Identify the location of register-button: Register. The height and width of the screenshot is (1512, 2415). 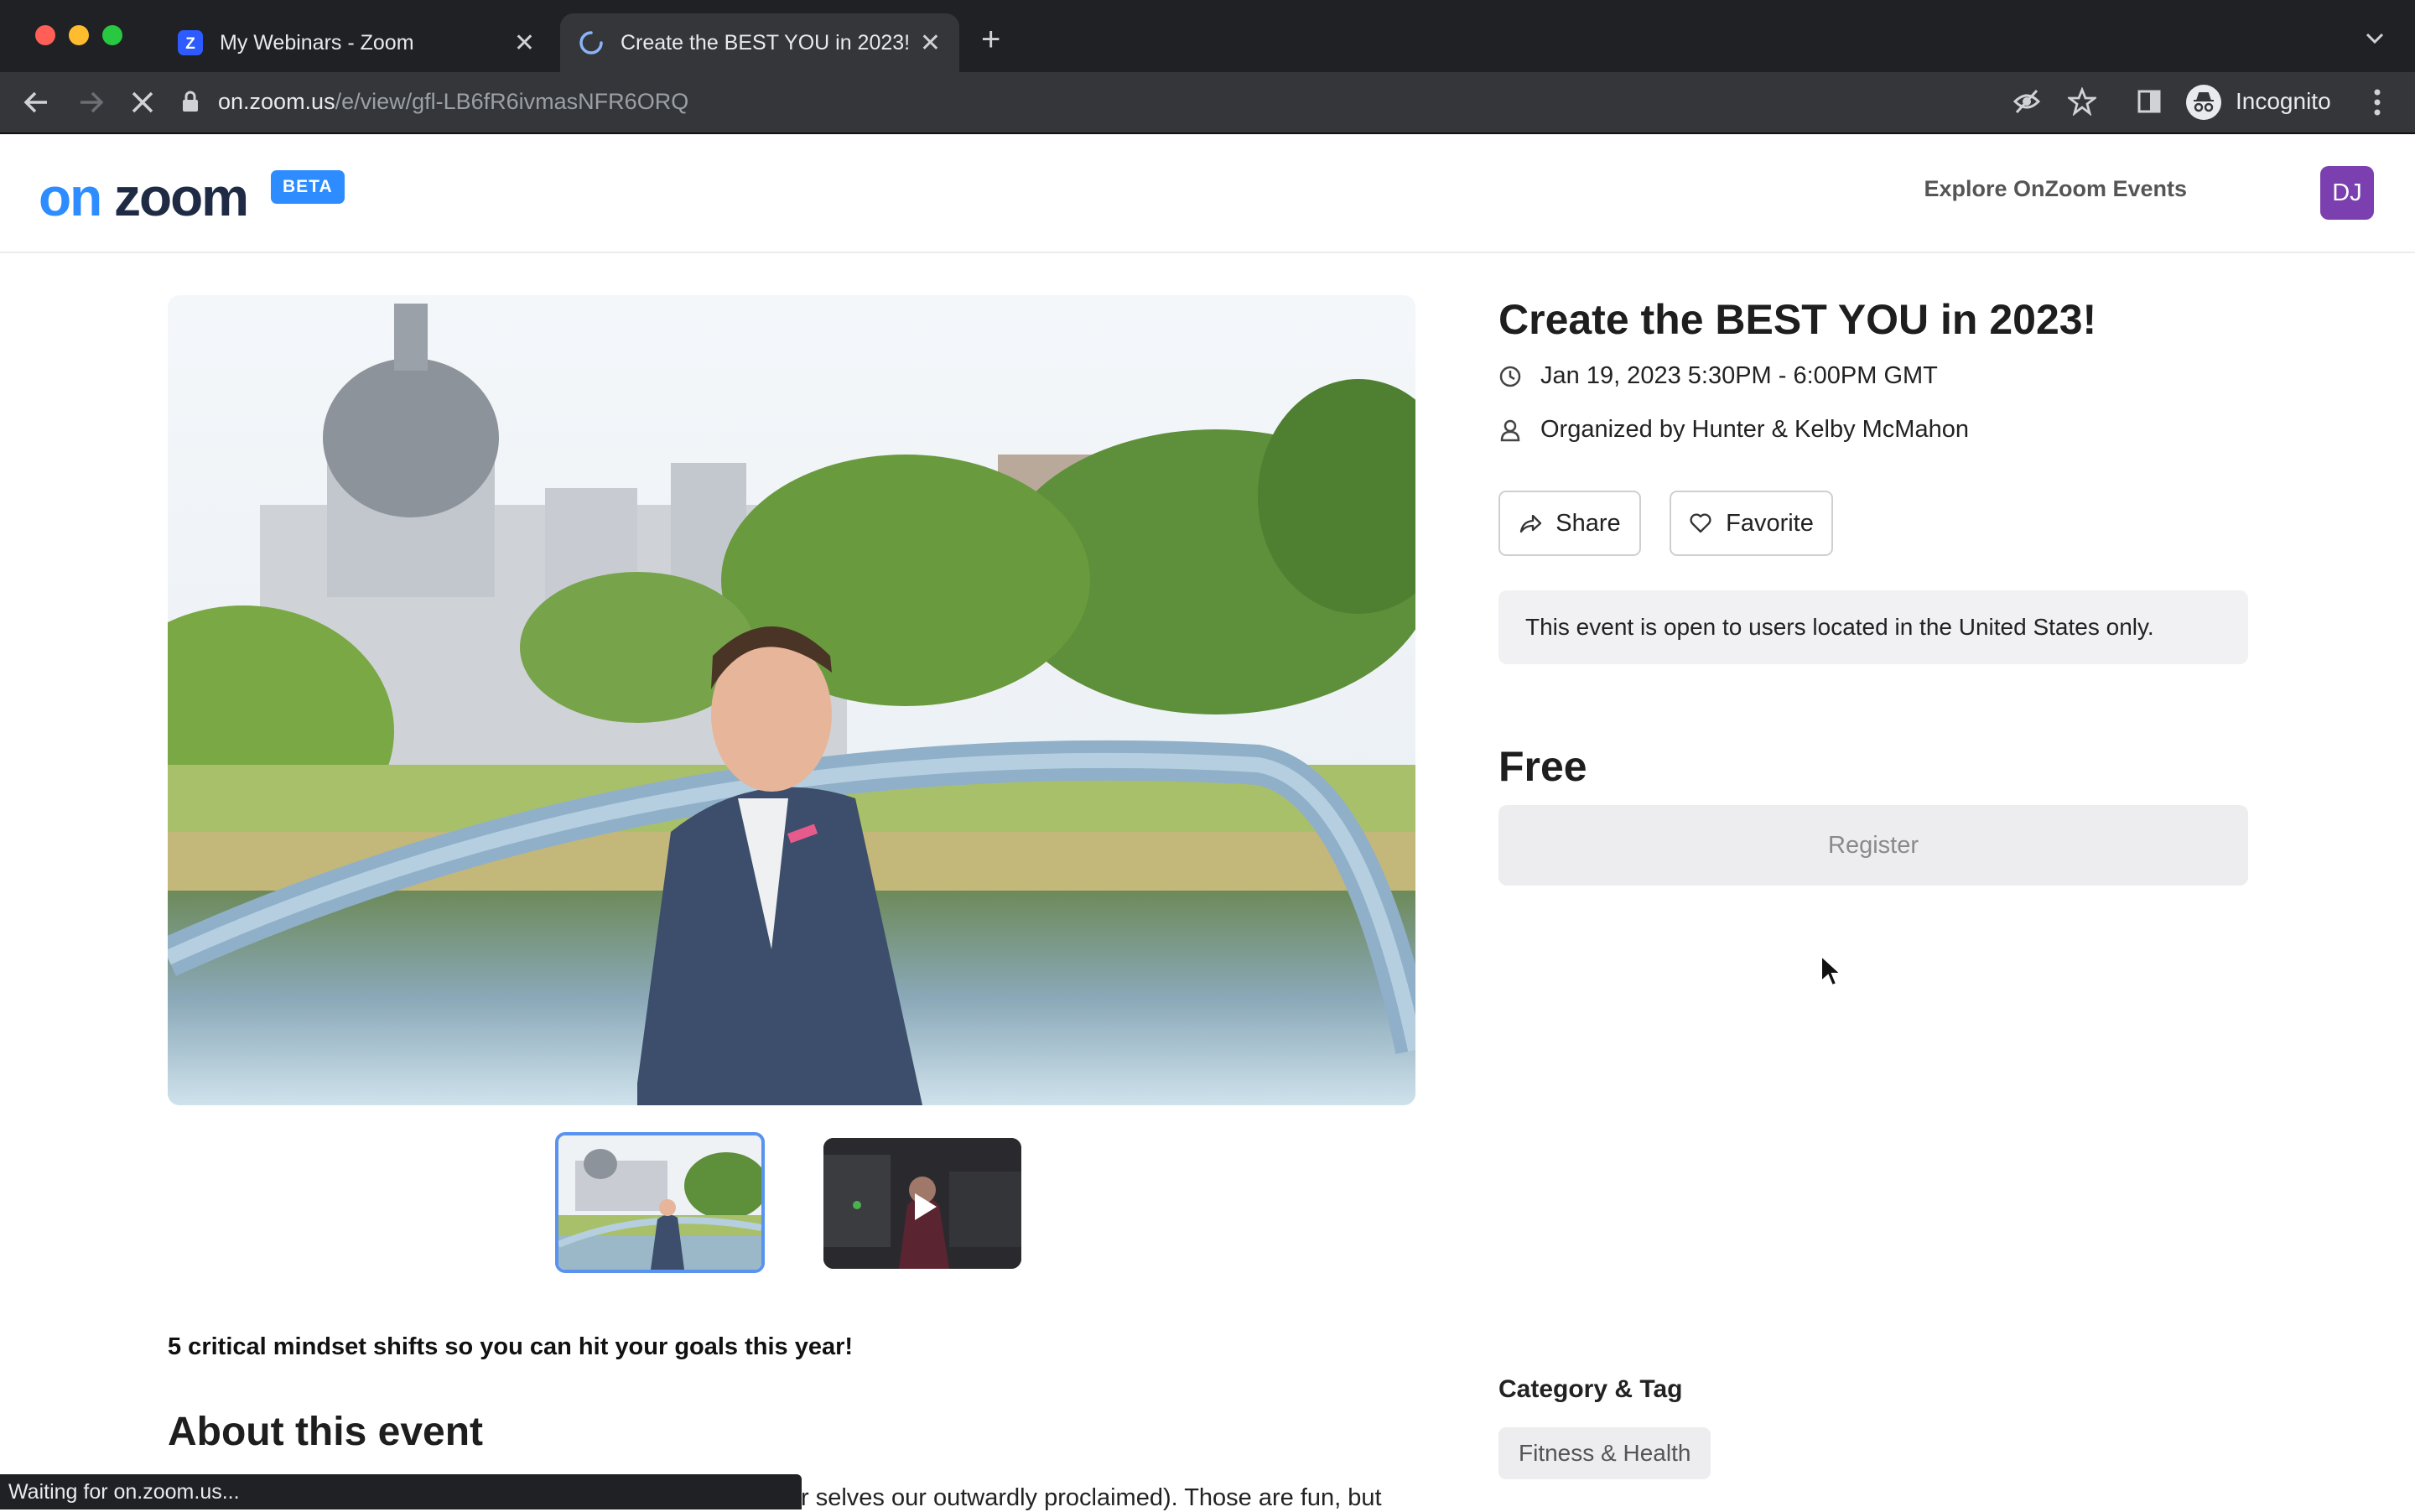
(1873, 845).